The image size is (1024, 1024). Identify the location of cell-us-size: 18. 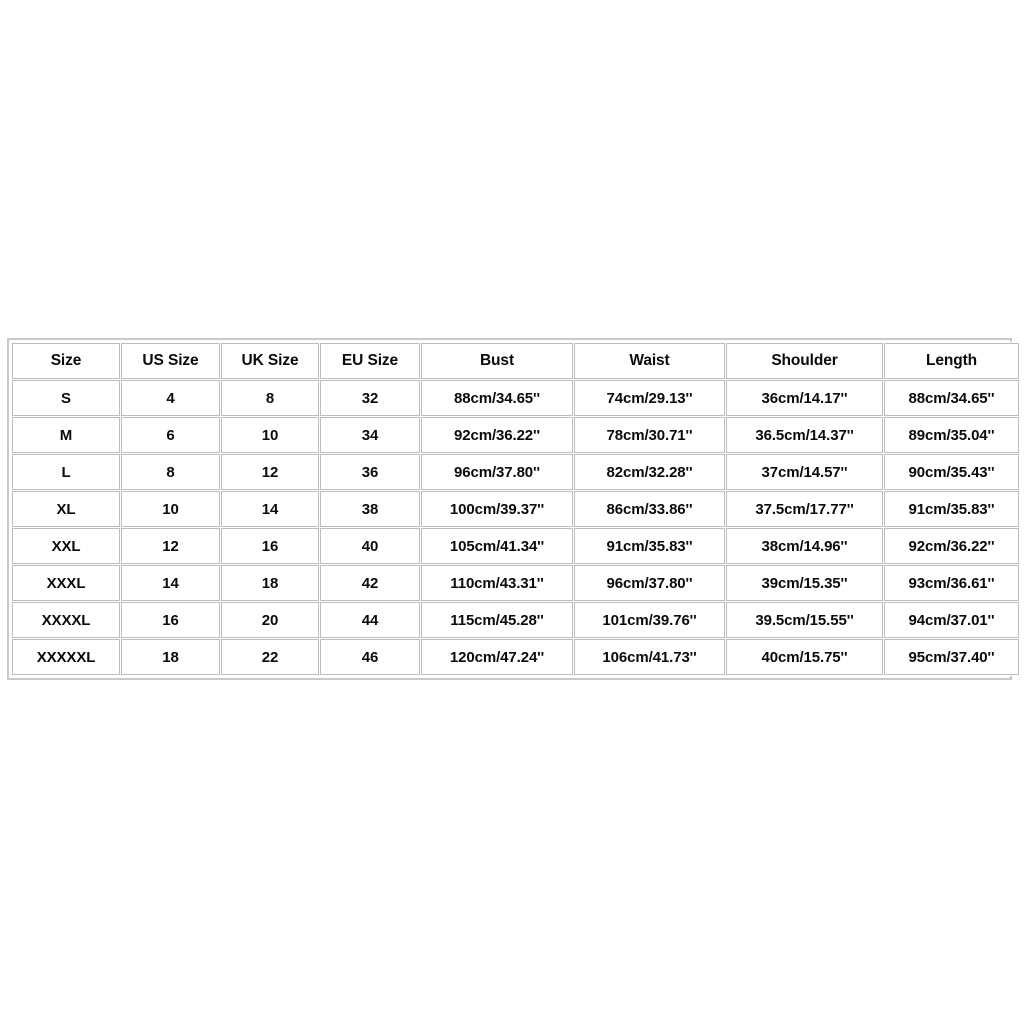
(170, 657).